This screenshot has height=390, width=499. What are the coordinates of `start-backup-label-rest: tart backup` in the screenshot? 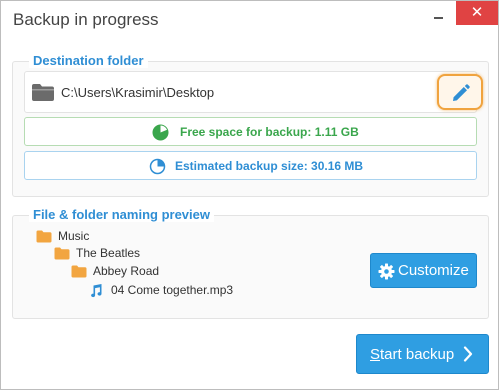 It's located at (417, 354).